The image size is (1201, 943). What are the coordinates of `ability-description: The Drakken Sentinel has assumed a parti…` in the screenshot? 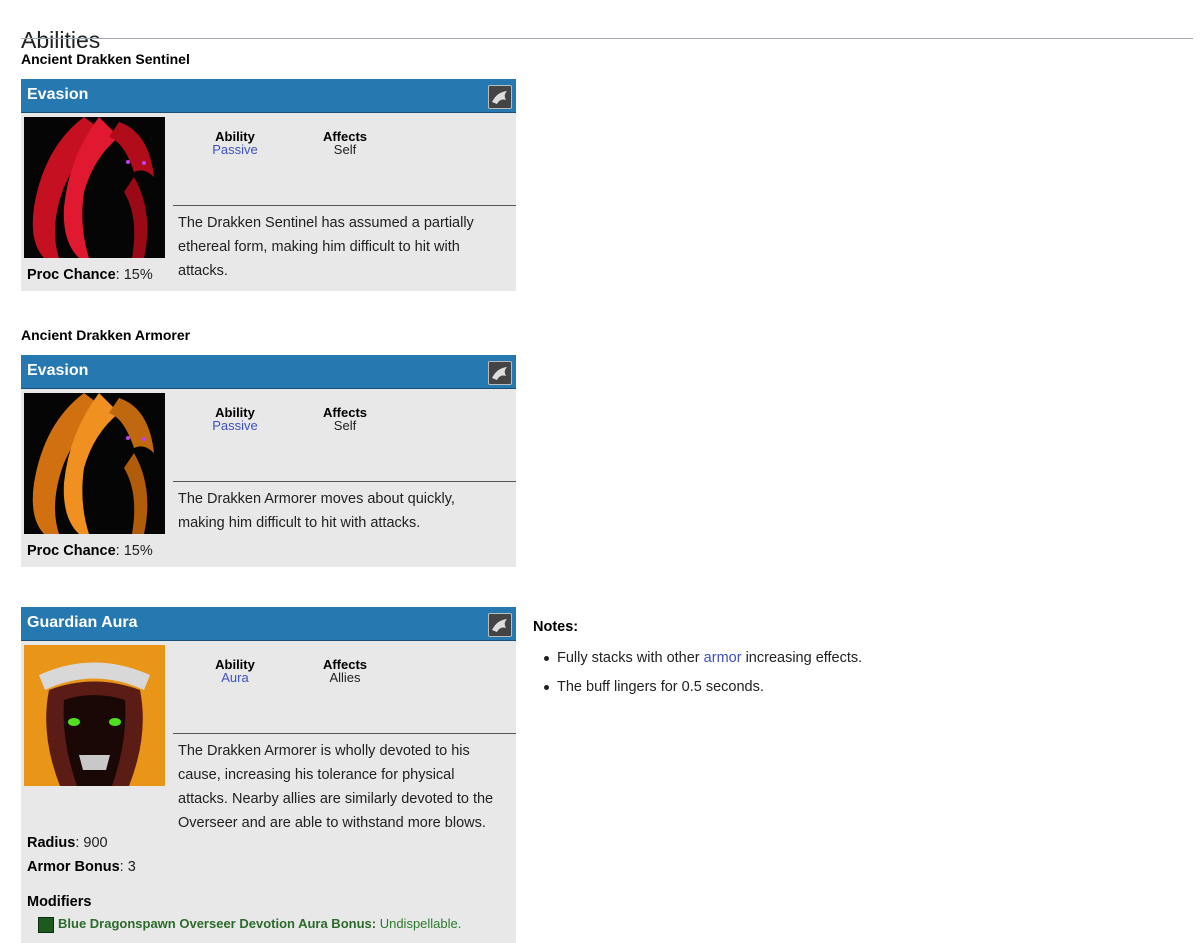 It's located at (326, 247).